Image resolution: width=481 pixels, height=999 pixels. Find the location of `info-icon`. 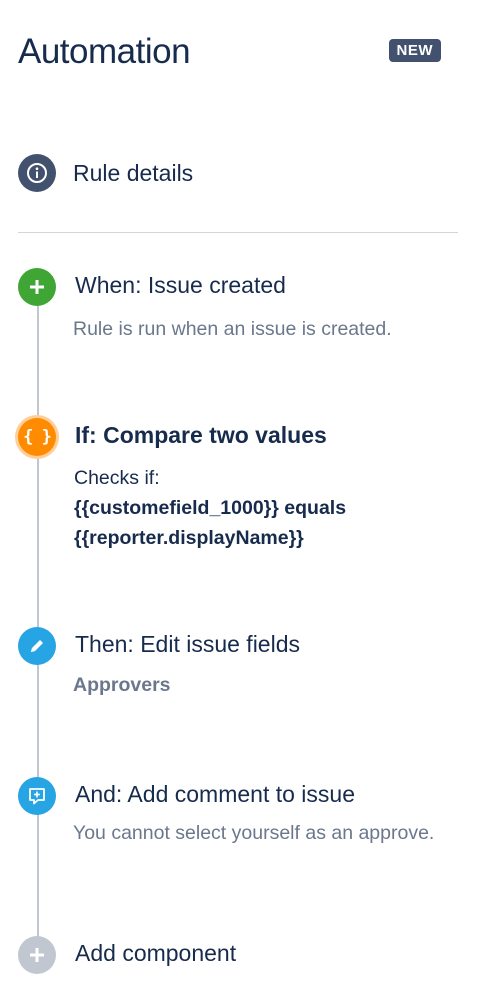

info-icon is located at coordinates (37, 173).